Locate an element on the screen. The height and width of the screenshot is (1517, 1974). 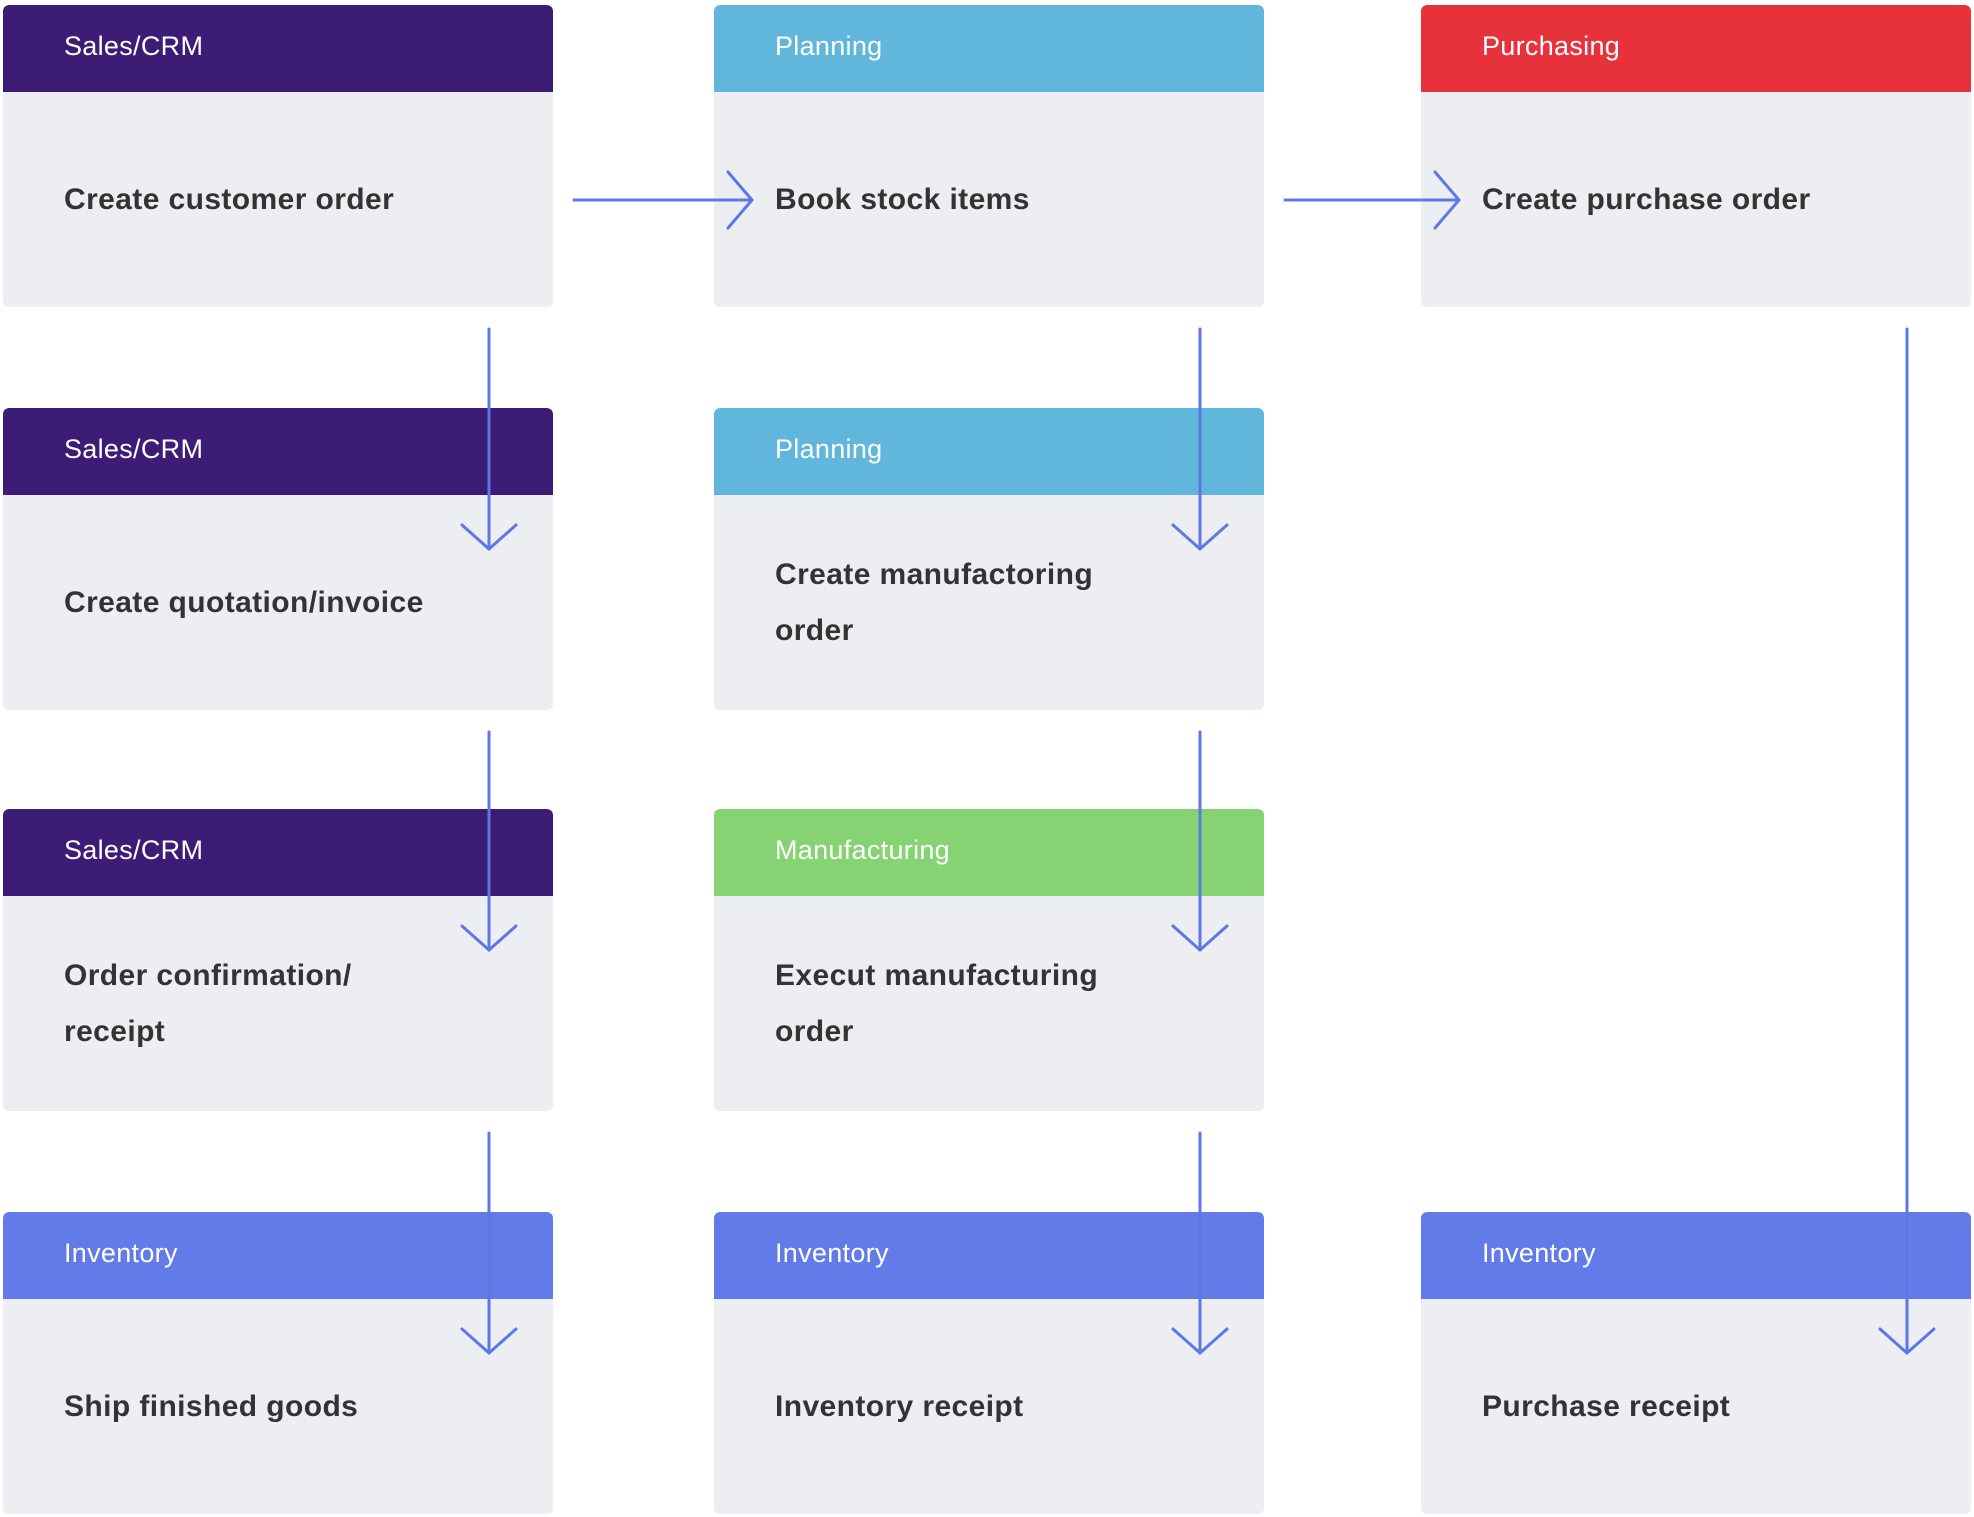
card-body: Execut manufacturing order is located at coordinates (989, 1003).